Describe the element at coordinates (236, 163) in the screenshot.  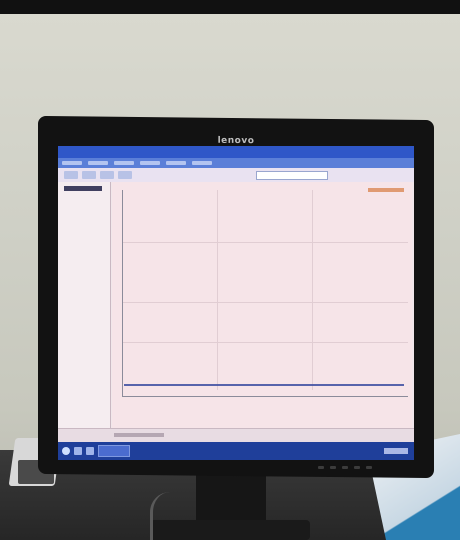
I see `menu-bar` at that location.